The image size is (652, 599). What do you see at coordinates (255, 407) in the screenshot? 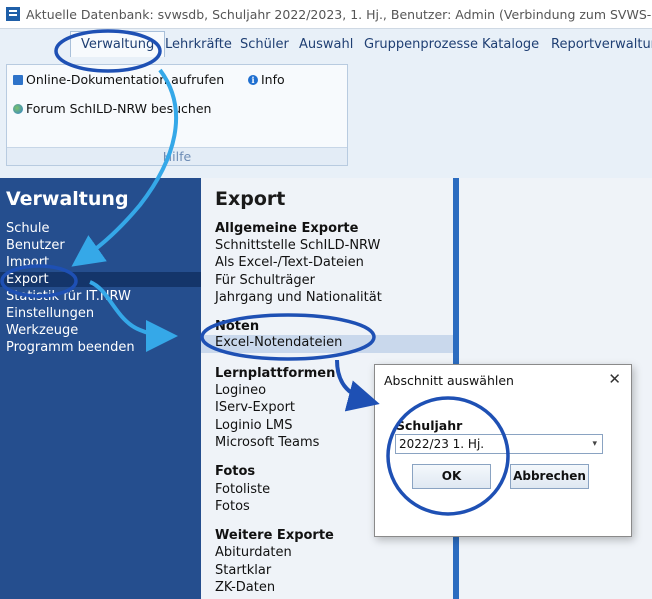
I see `list-item: IServ-Export` at bounding box center [255, 407].